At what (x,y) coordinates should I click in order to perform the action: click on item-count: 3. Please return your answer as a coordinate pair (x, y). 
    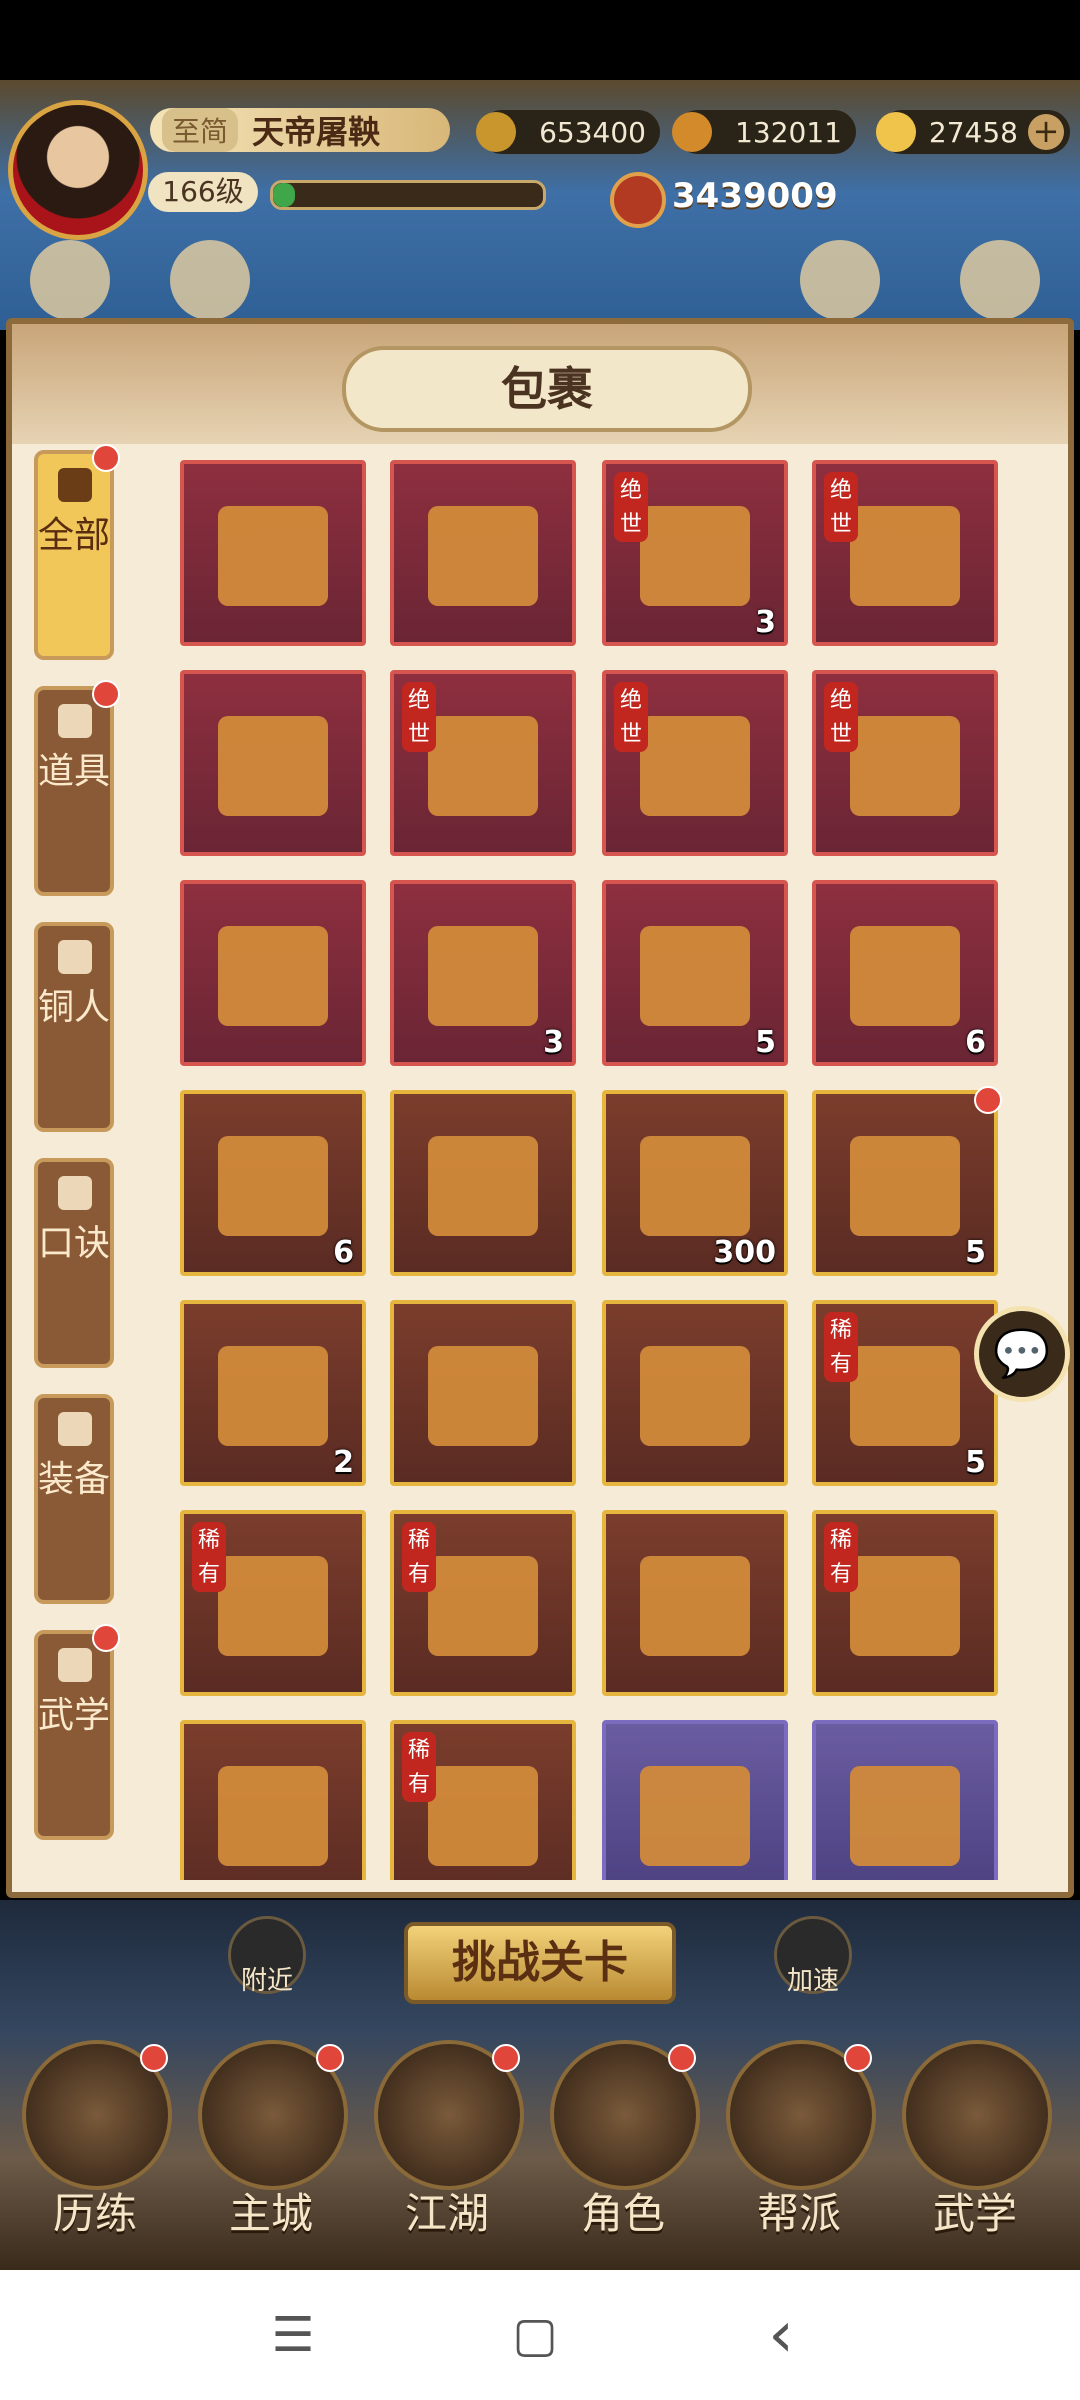
    Looking at the image, I should click on (765, 622).